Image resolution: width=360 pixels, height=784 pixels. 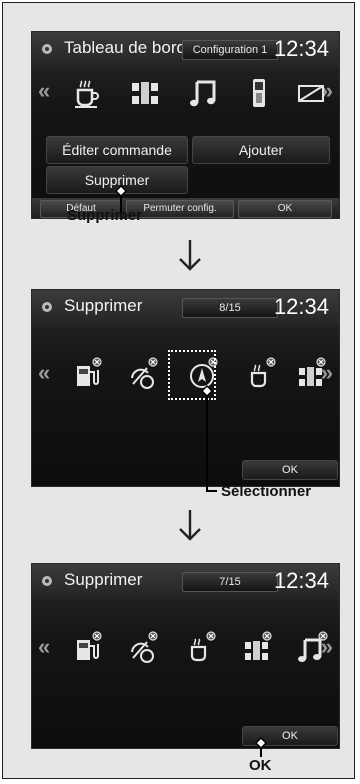 What do you see at coordinates (105, 215) in the screenshot?
I see `callout-delete: Supprimer` at bounding box center [105, 215].